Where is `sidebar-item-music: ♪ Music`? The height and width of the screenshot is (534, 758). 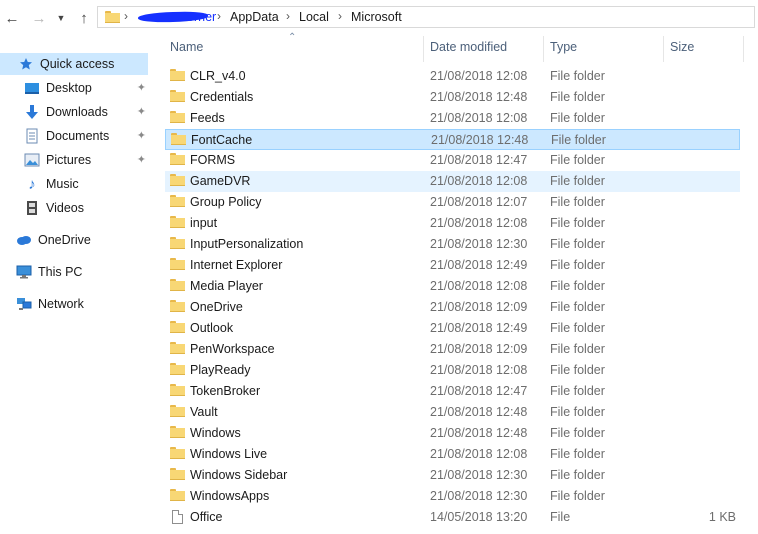
sidebar-item-music: ♪ Music is located at coordinates (74, 184).